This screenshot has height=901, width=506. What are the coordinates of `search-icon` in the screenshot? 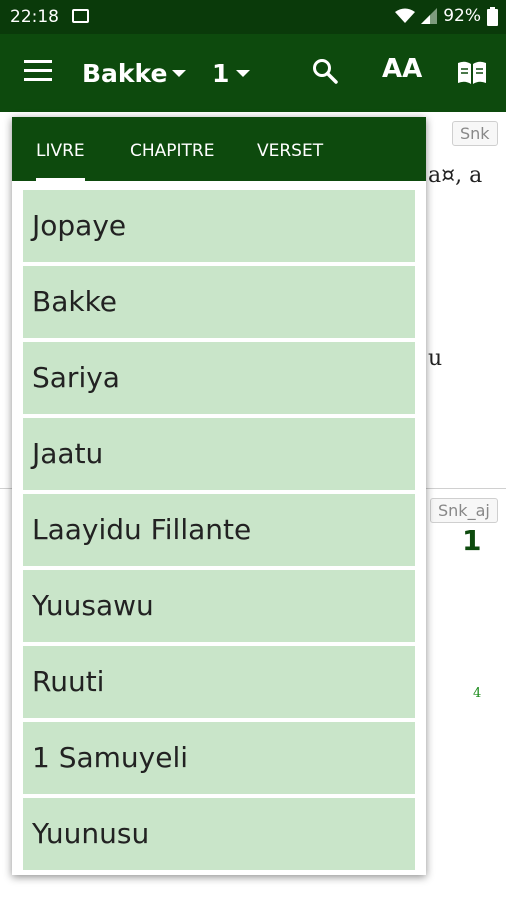 It's located at (325, 71).